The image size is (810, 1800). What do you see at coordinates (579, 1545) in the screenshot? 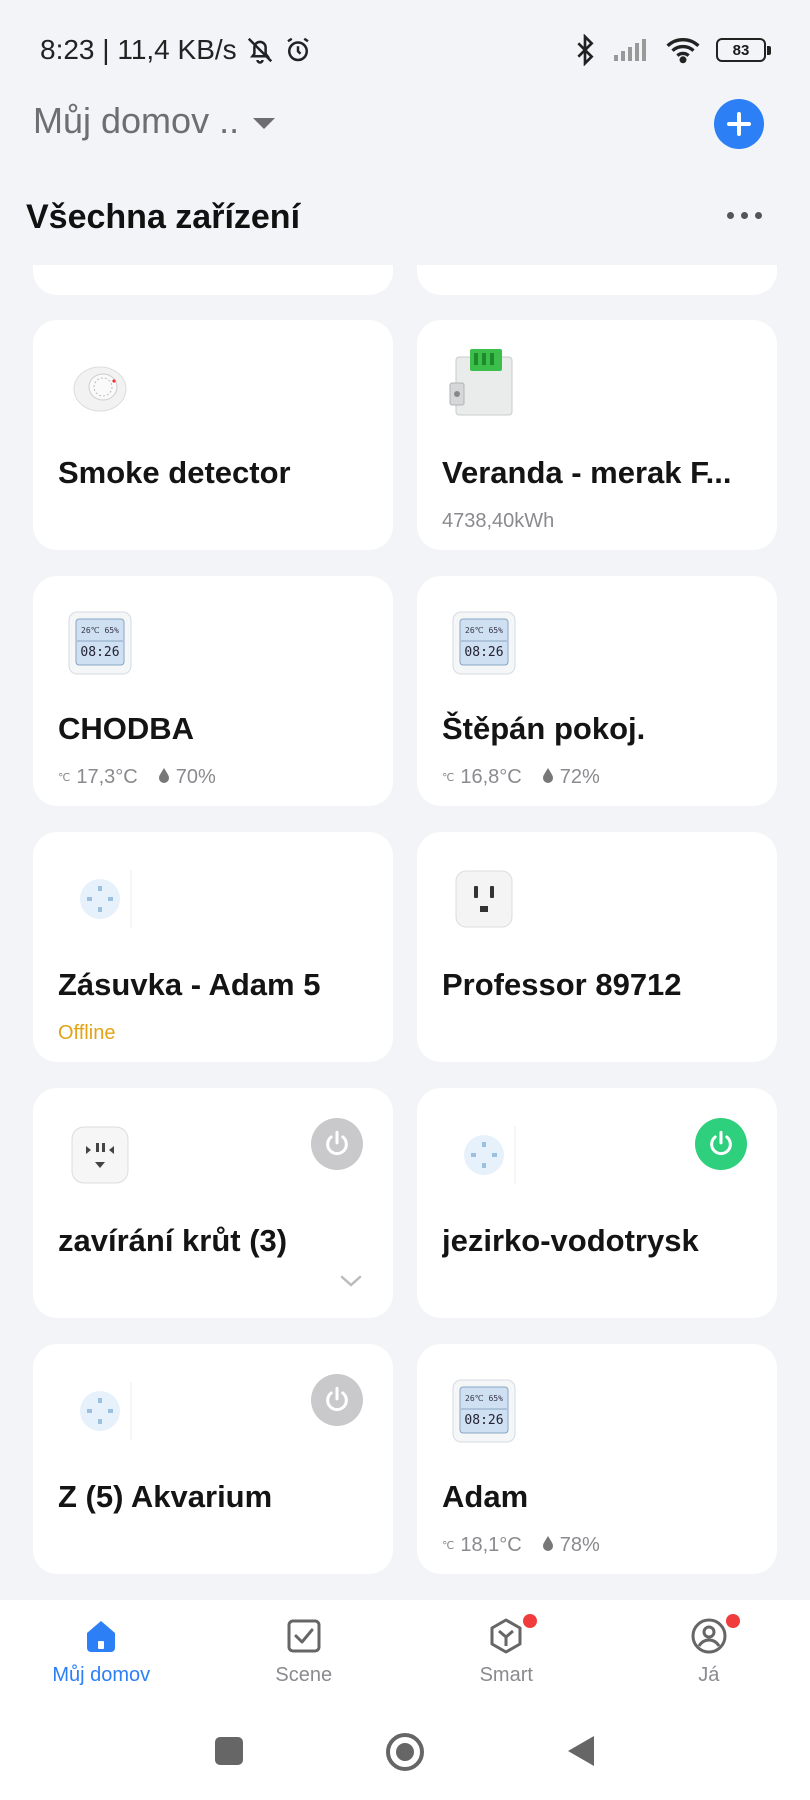
I see `humidity-value: 78%` at bounding box center [579, 1545].